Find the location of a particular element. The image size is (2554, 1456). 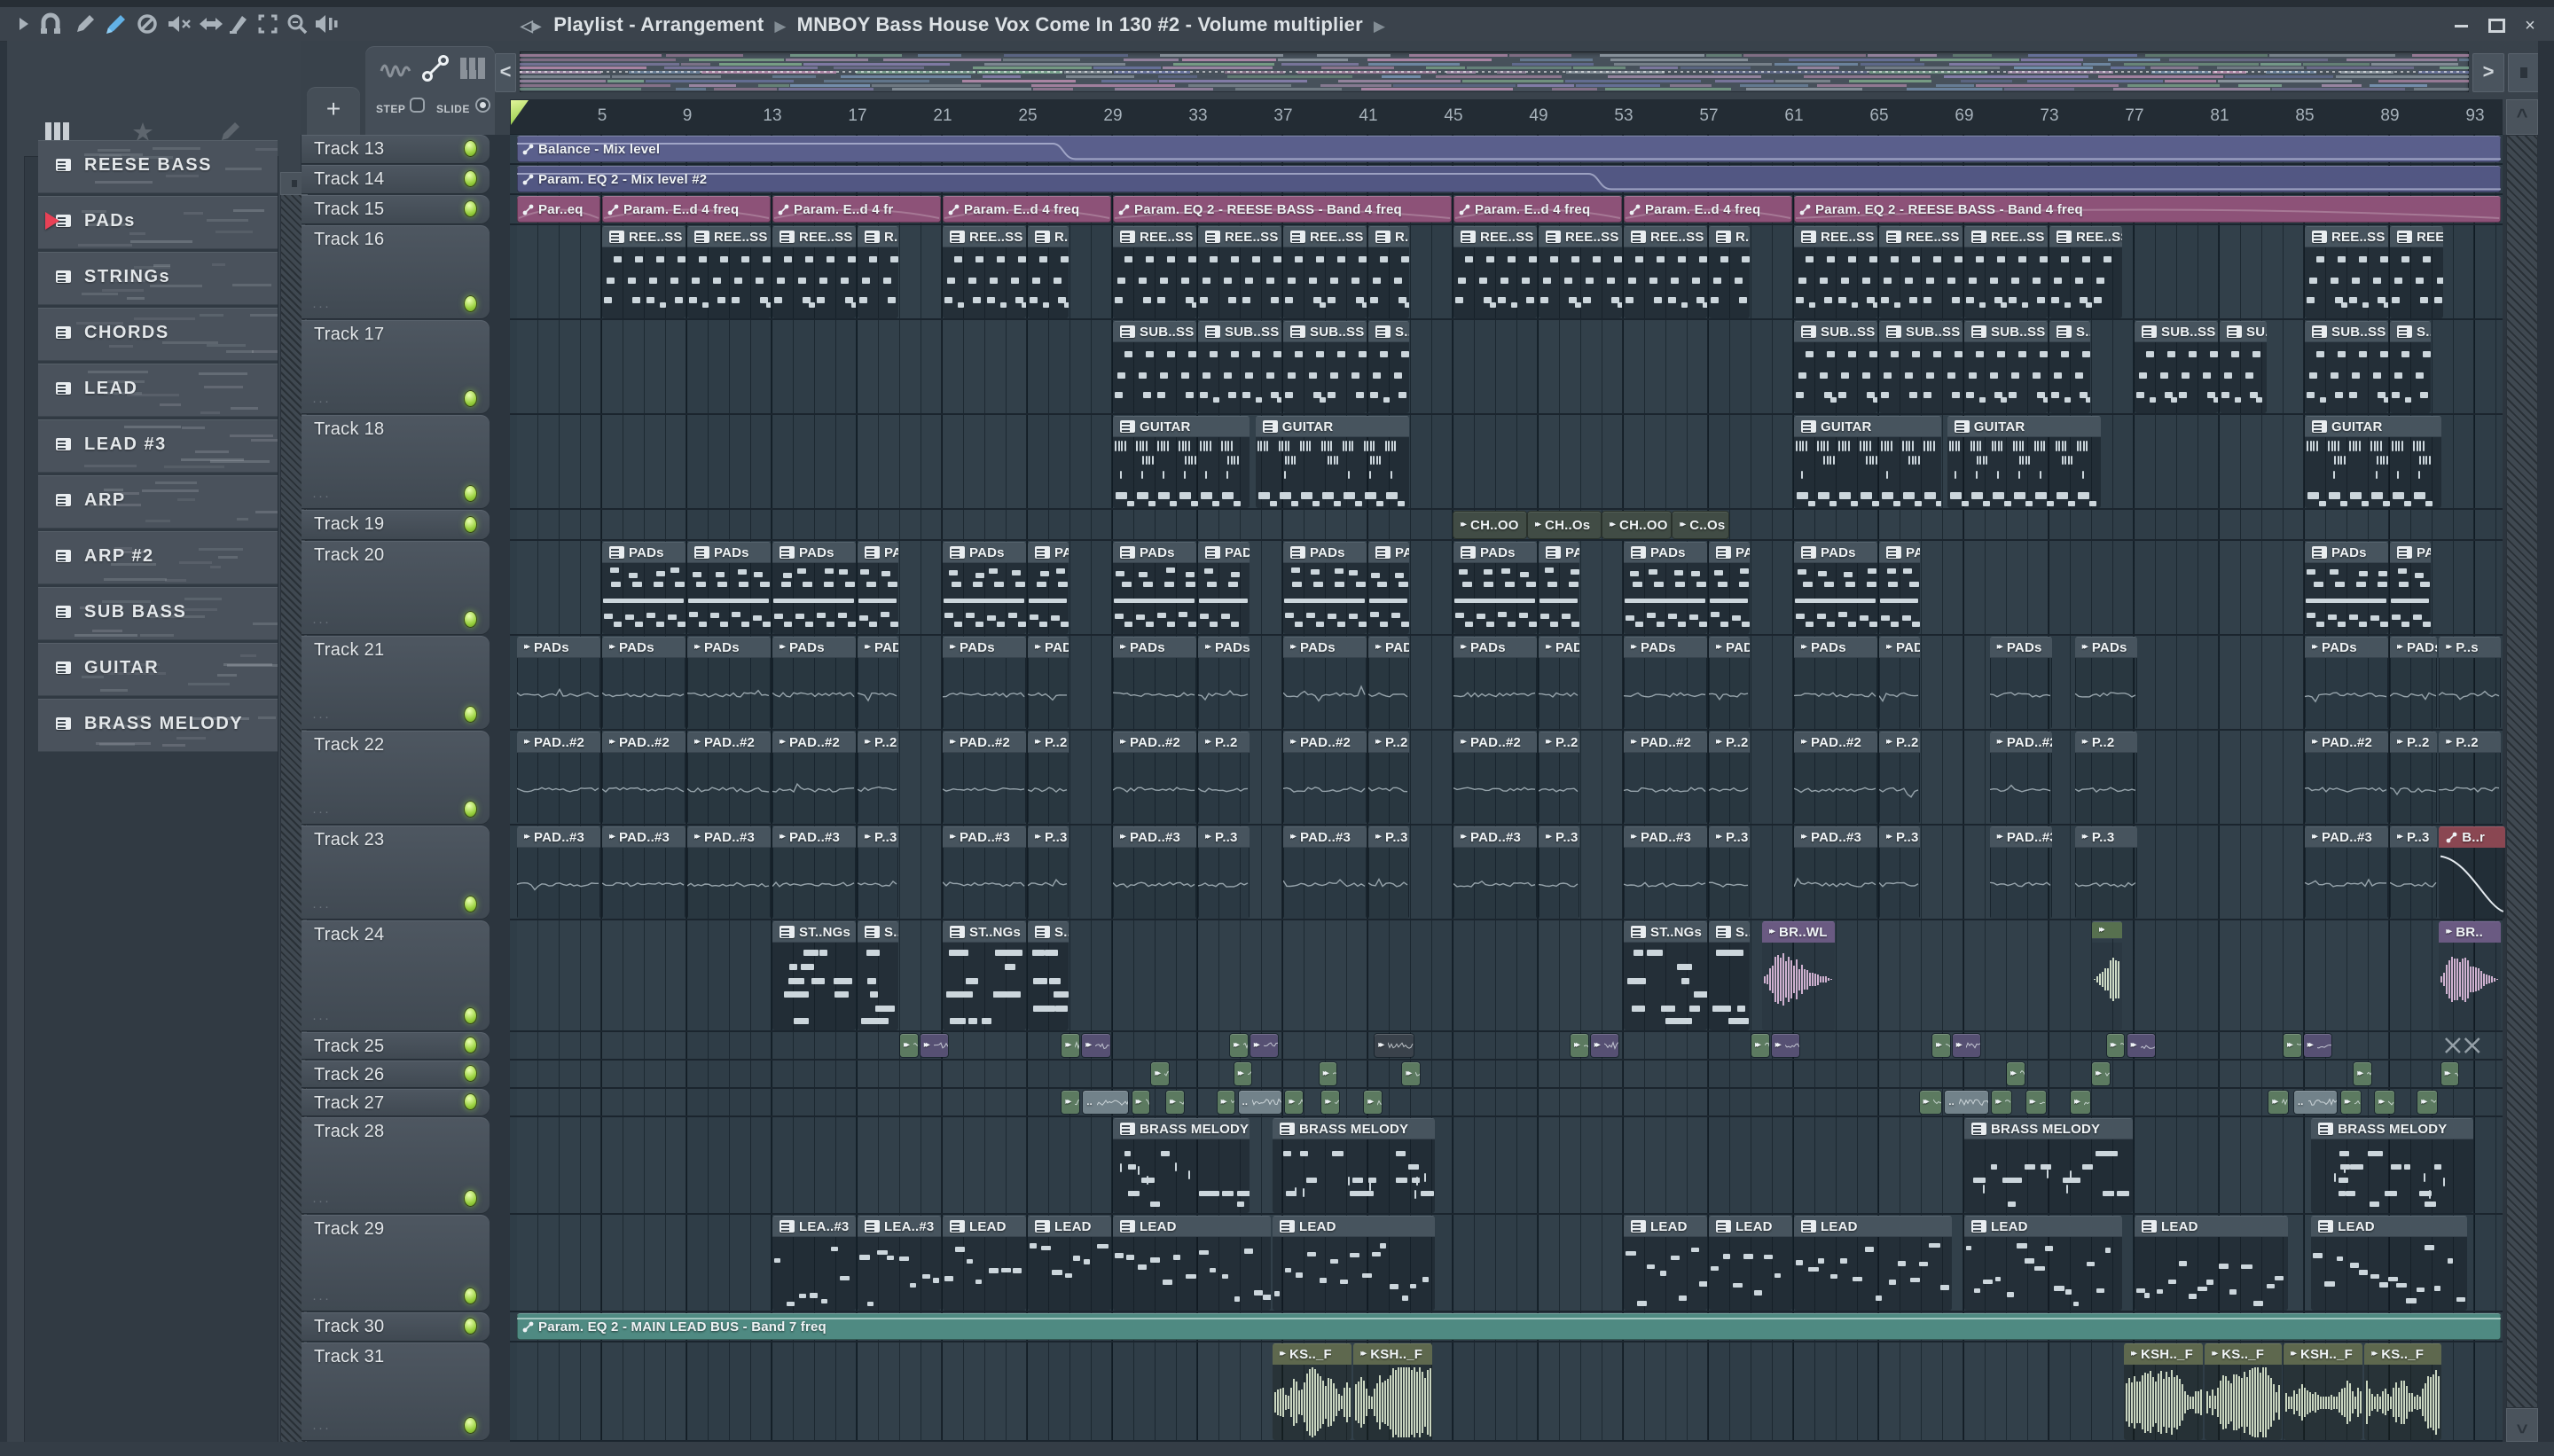

pattern-item-lead: LEAD is located at coordinates (158, 390).